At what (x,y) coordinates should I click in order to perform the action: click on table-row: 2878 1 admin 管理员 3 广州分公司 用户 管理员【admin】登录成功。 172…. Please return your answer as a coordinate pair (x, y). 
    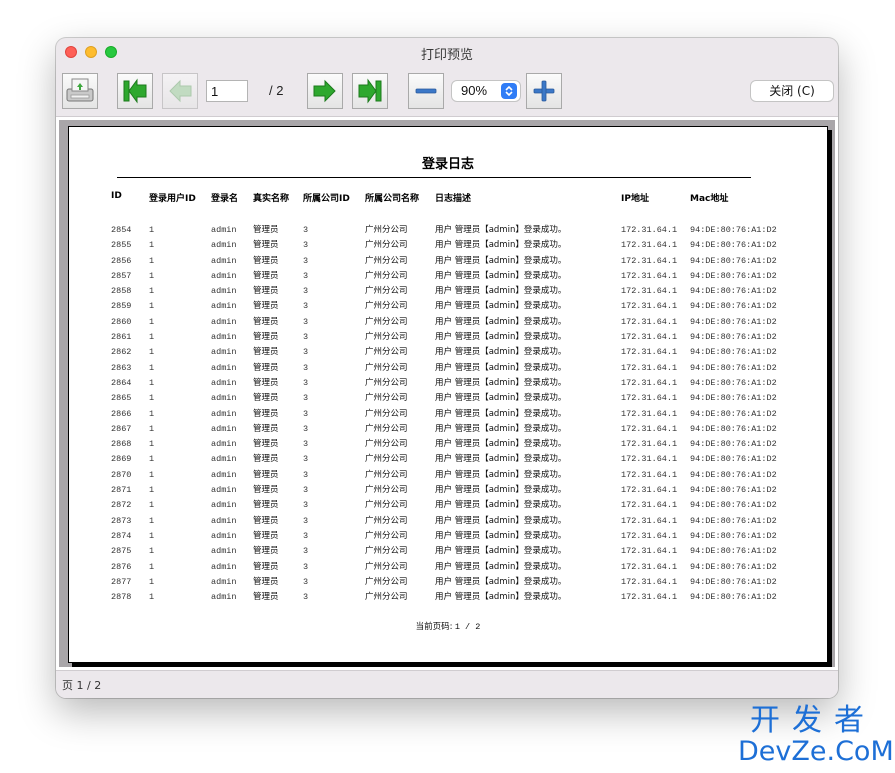
    Looking at the image, I should click on (448, 597).